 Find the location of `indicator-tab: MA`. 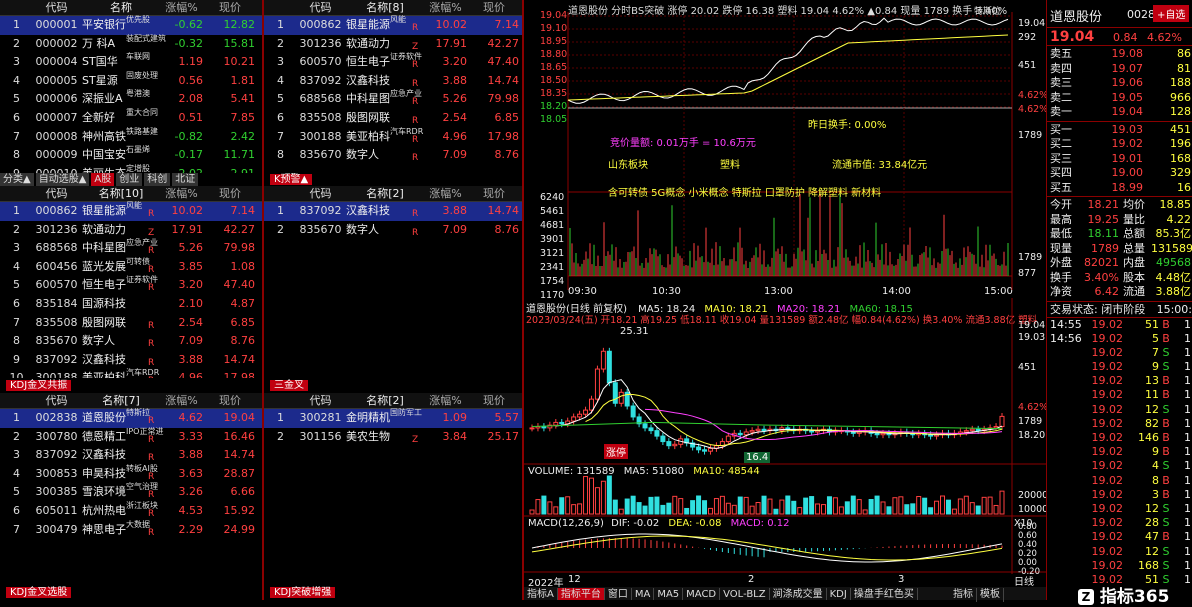

indicator-tab: MA is located at coordinates (643, 594).